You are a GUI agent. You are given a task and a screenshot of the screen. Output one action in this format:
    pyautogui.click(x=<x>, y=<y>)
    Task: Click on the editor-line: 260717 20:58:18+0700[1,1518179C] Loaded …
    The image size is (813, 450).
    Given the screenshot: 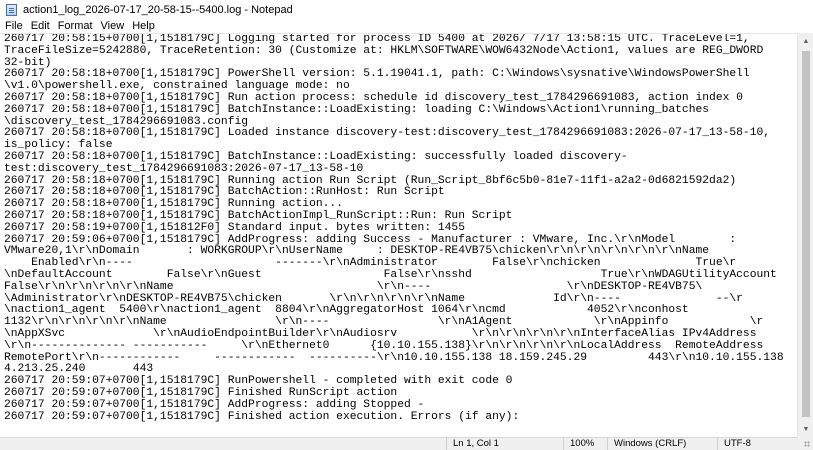 What is the action you would take?
    pyautogui.click(x=387, y=133)
    